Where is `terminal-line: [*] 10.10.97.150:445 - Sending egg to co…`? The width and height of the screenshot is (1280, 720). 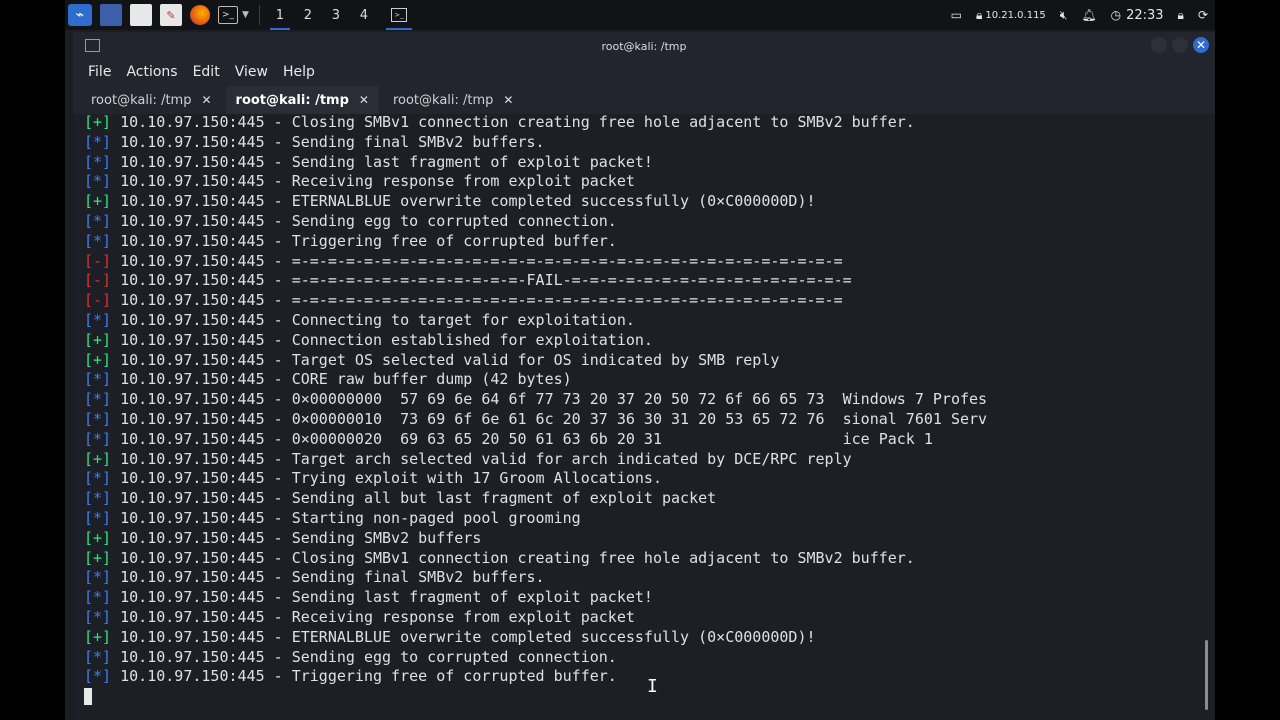 terminal-line: [*] 10.10.97.150:445 - Sending egg to co… is located at coordinates (350, 656).